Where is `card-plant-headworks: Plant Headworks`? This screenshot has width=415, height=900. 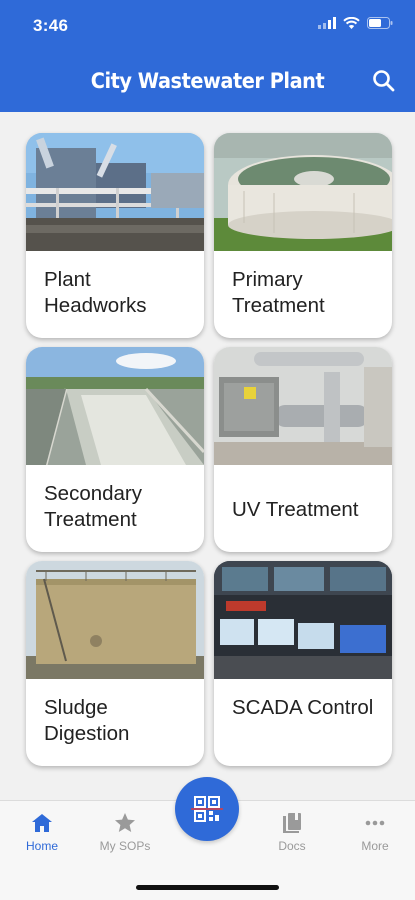
card-plant-headworks: Plant Headworks is located at coordinates (115, 235).